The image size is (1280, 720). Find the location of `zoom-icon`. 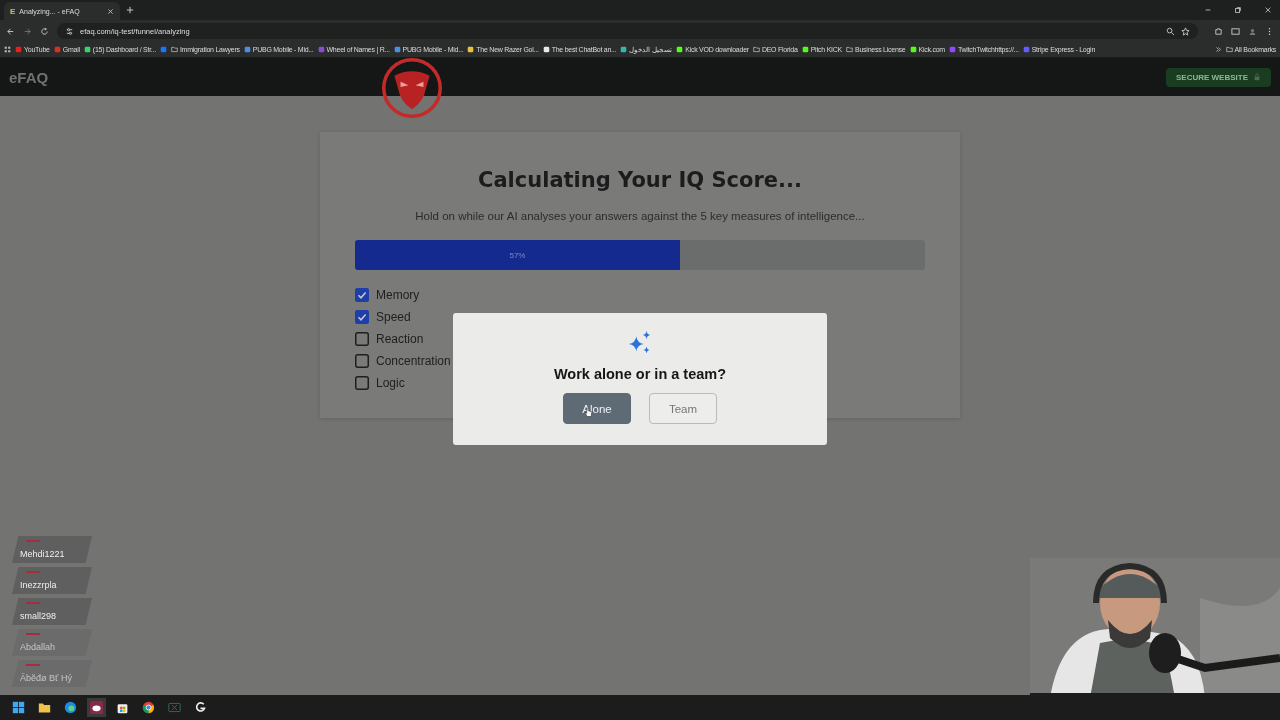

zoom-icon is located at coordinates (1170, 31).